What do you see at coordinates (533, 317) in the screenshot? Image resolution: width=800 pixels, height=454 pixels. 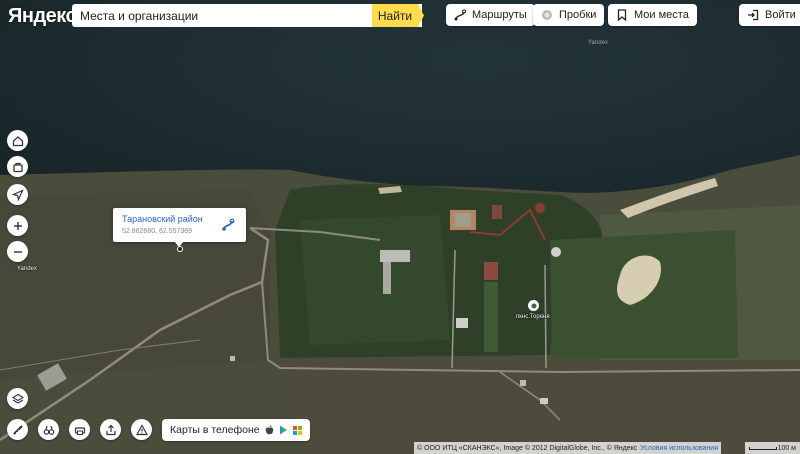 I see `poi-label: пкнс.Тореня` at bounding box center [533, 317].